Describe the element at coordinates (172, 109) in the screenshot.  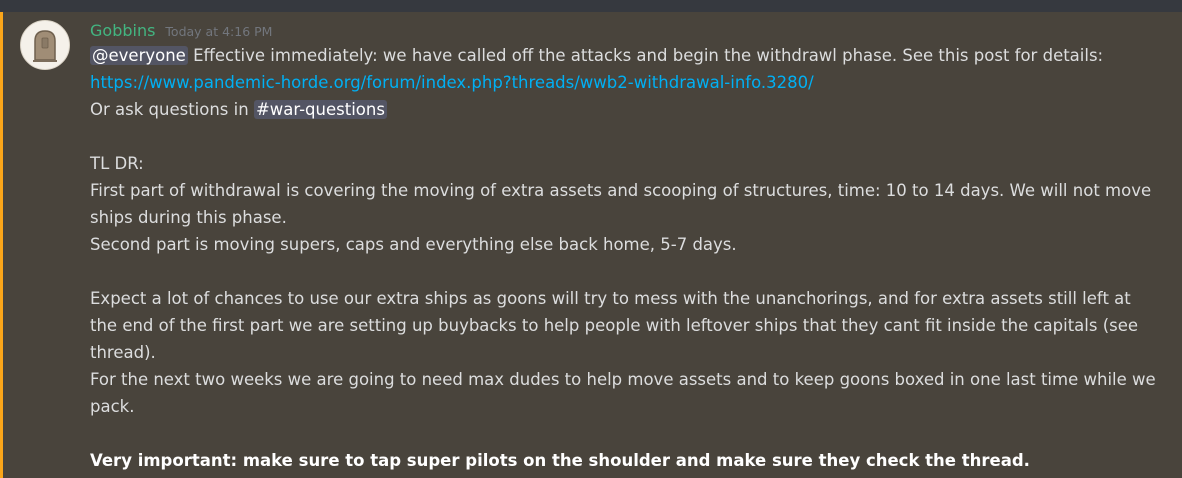
I see `ask-prefix: Or ask questions in` at that location.